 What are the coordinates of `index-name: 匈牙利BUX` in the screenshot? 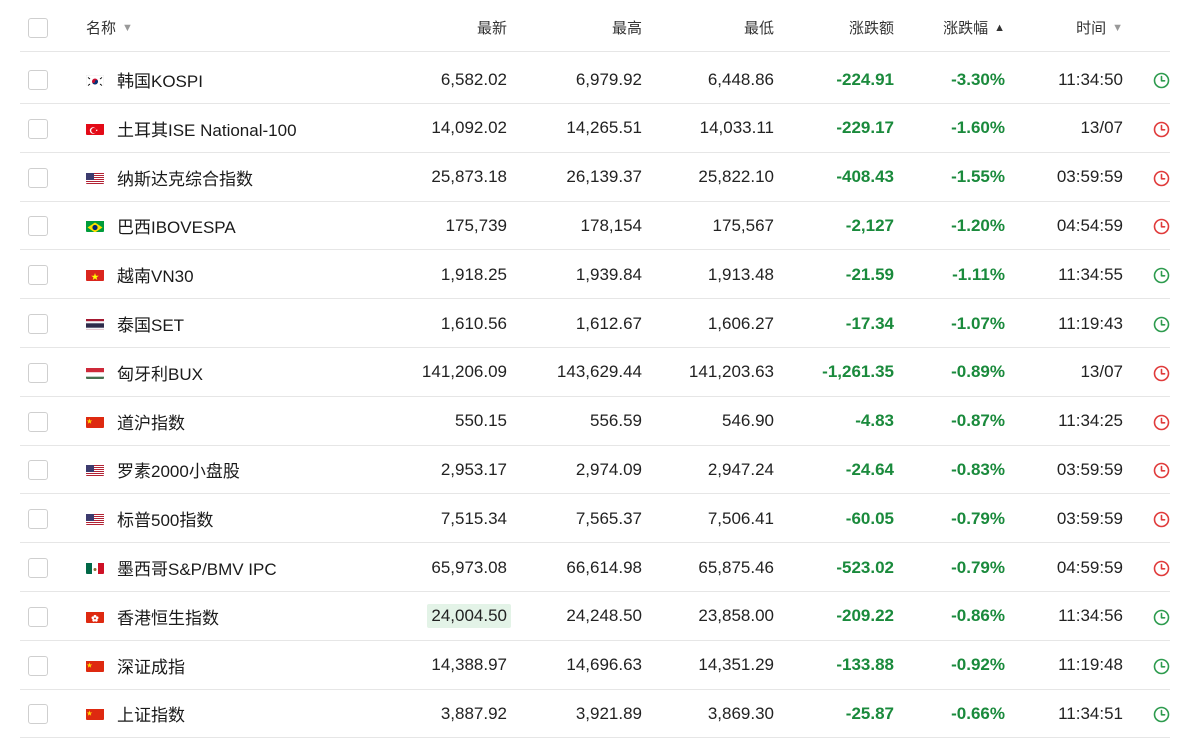 It's located at (160, 372).